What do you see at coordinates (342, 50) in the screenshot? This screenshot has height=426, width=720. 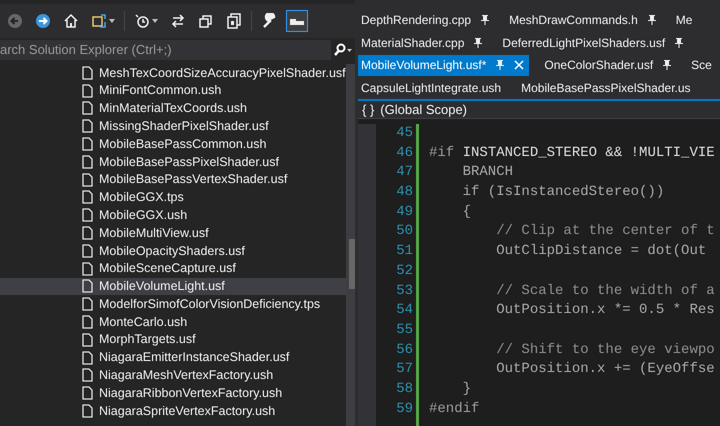 I see `search-icon` at bounding box center [342, 50].